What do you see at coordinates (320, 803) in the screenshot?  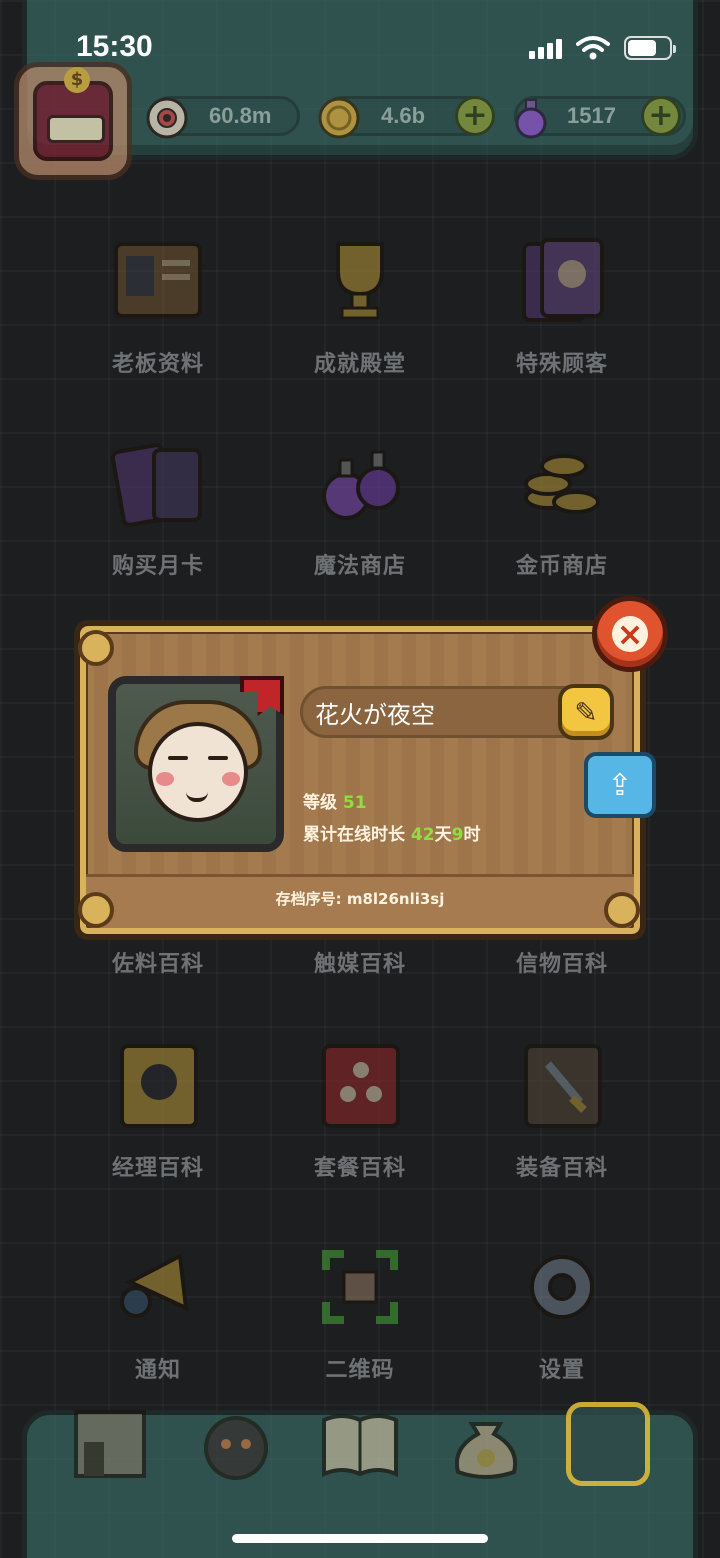 I see `level-label: 等级` at bounding box center [320, 803].